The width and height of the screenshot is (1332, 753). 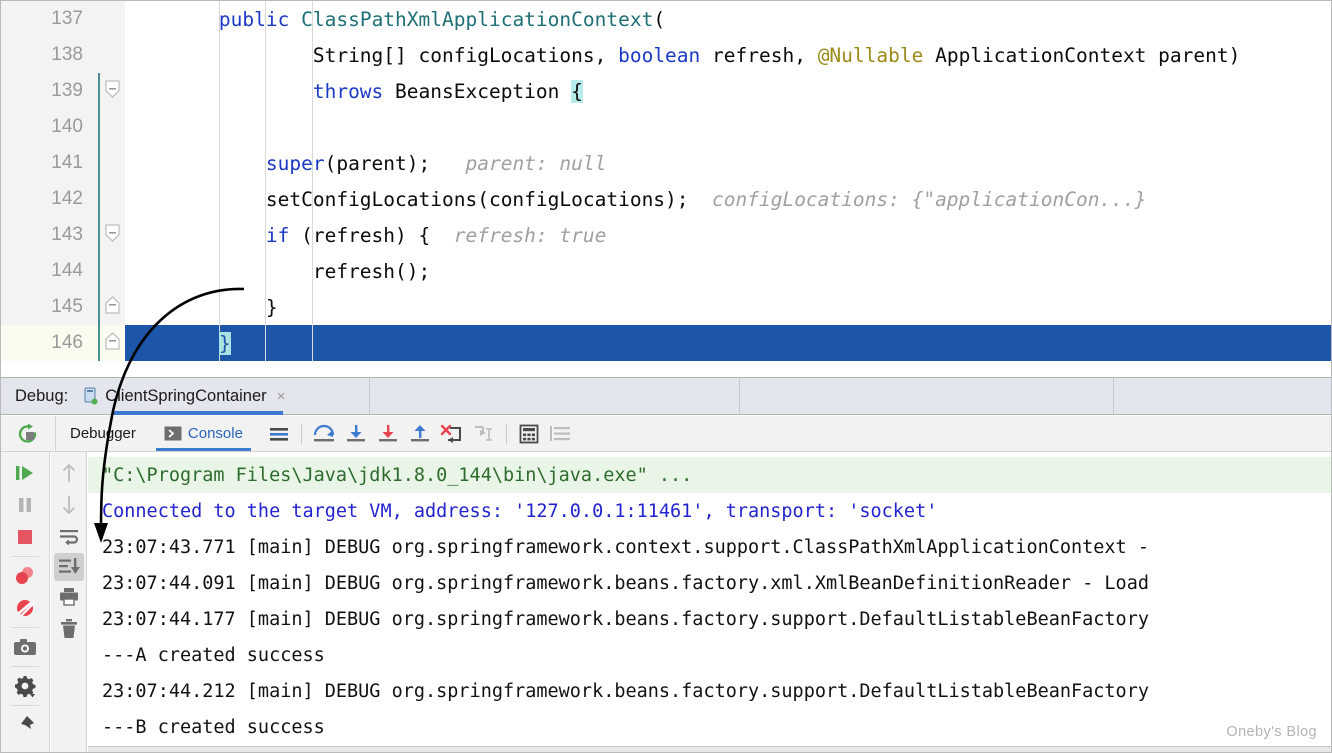 I want to click on console-icon, so click(x=173, y=433).